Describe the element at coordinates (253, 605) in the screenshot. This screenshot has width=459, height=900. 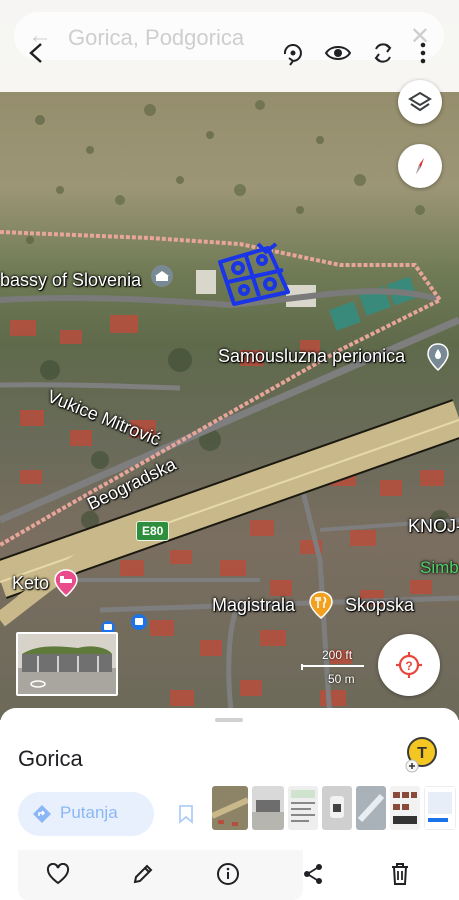
I see `map-label-magistrala: Magistrala` at that location.